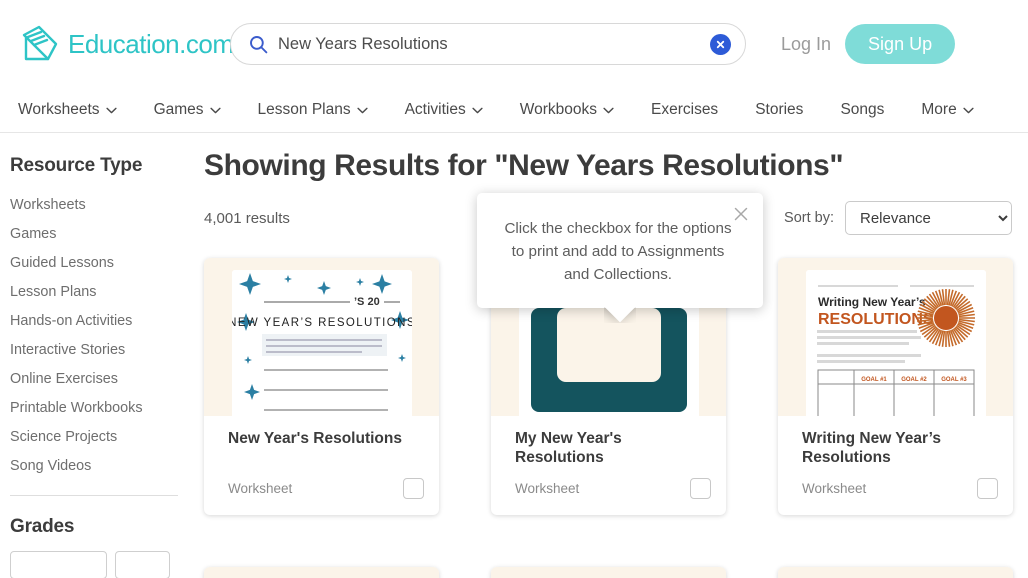 The image size is (1028, 578). What do you see at coordinates (435, 109) in the screenshot?
I see `nav-item-label: Activities` at bounding box center [435, 109].